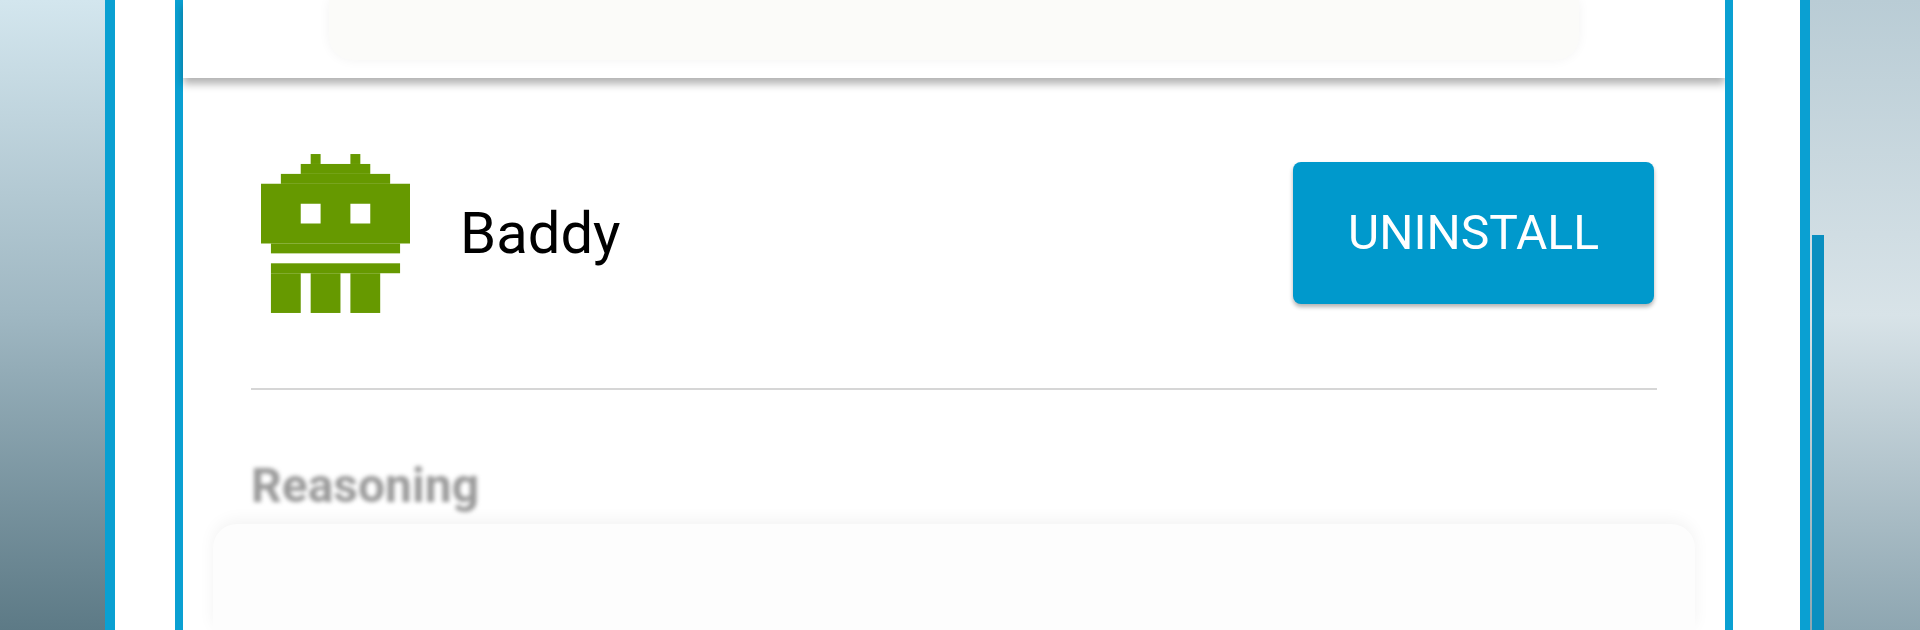 This screenshot has width=1920, height=630. What do you see at coordinates (365, 485) in the screenshot?
I see `section-heading: Reasoning` at bounding box center [365, 485].